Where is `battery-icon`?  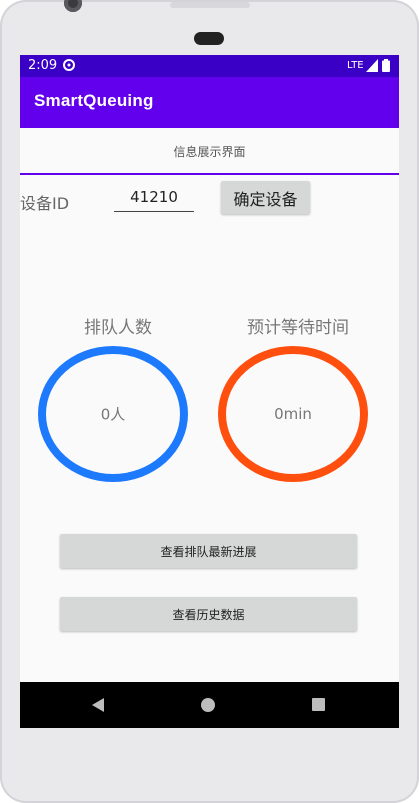 battery-icon is located at coordinates (386, 65).